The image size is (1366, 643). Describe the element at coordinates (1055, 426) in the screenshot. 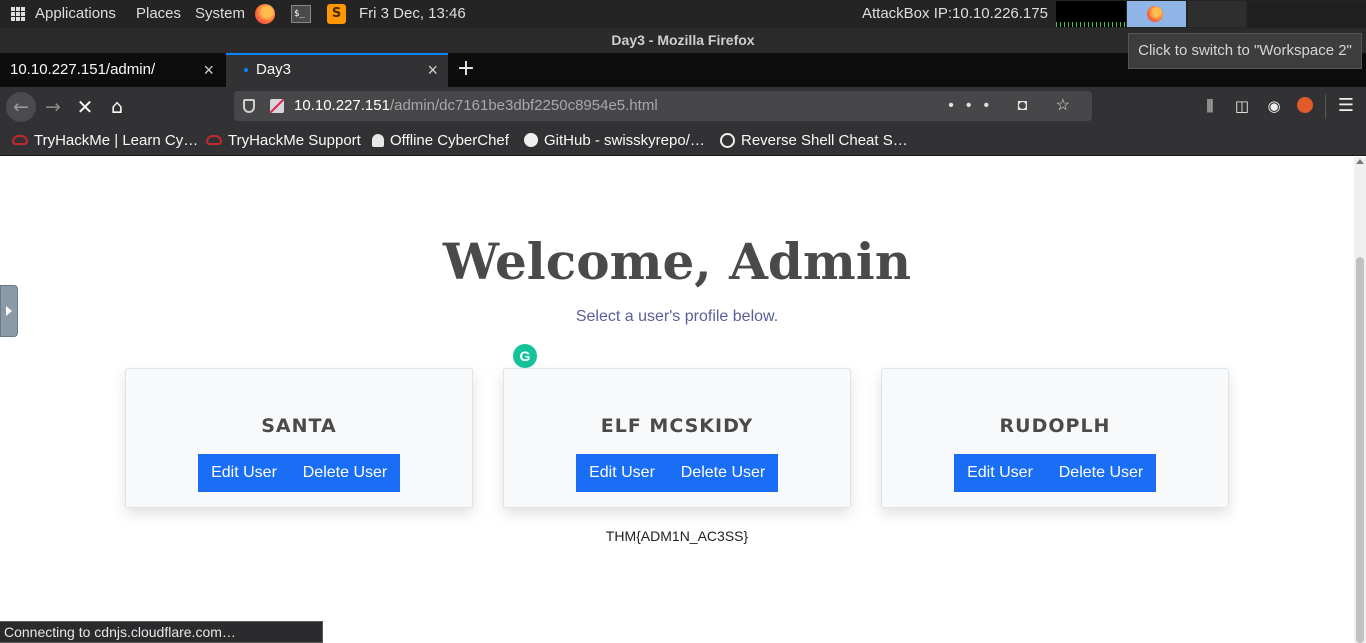

I see `user-name: RUDOPLH` at that location.